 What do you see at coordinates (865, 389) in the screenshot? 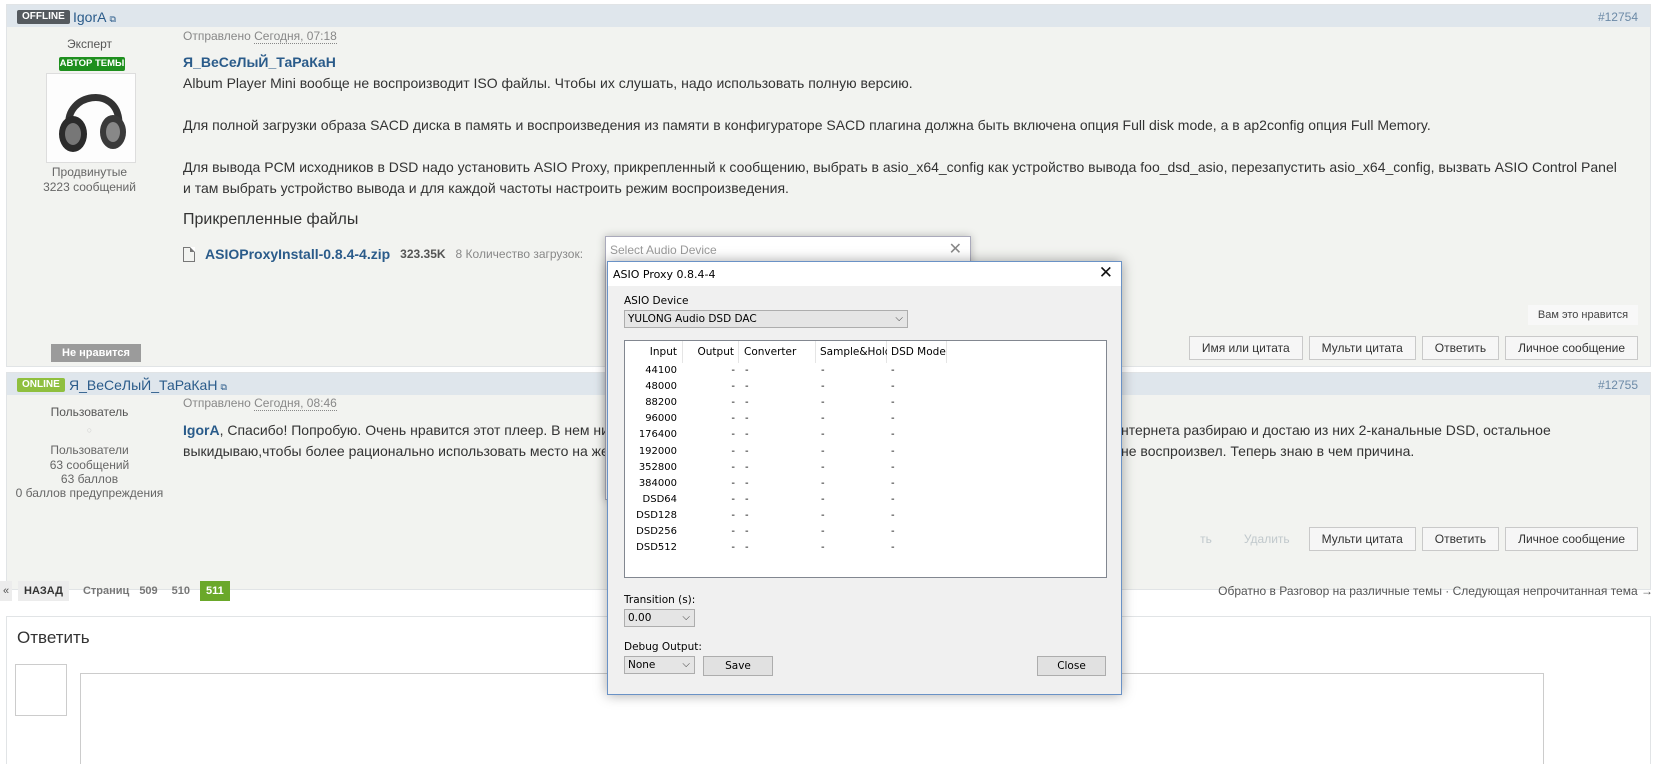
I see `table-row: 48000- - - -` at bounding box center [865, 389].